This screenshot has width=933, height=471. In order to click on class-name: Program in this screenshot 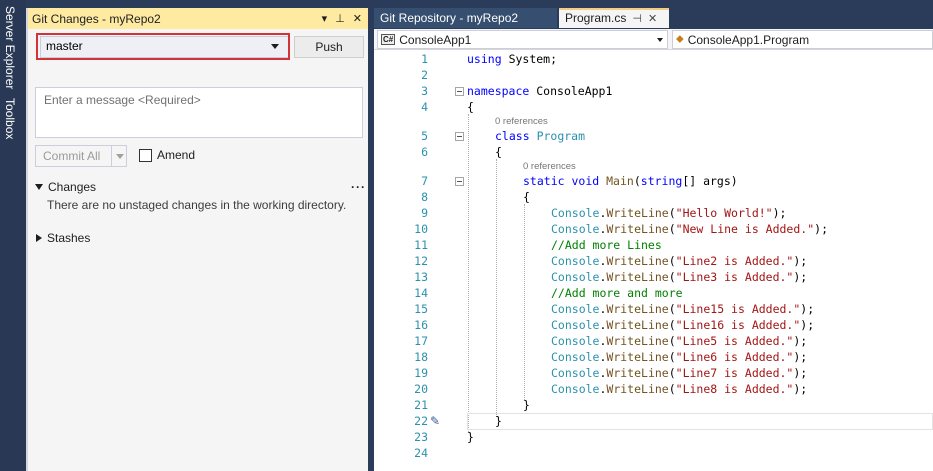, I will do `click(561, 136)`.